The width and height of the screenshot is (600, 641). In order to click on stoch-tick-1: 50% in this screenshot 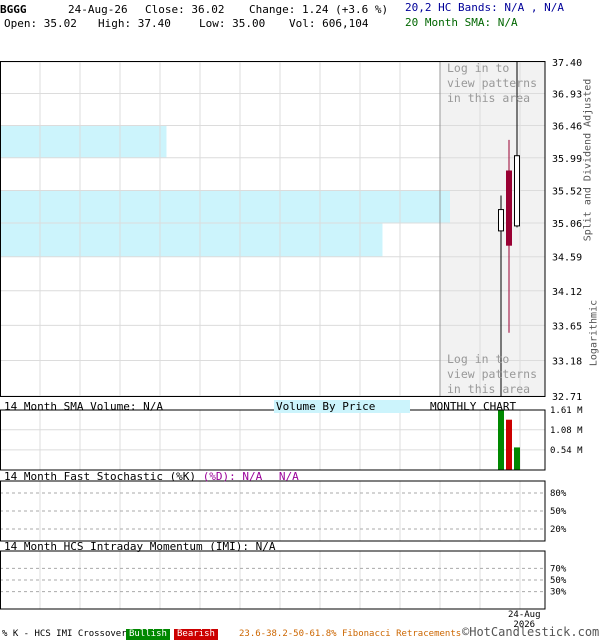, I will do `click(558, 512)`.